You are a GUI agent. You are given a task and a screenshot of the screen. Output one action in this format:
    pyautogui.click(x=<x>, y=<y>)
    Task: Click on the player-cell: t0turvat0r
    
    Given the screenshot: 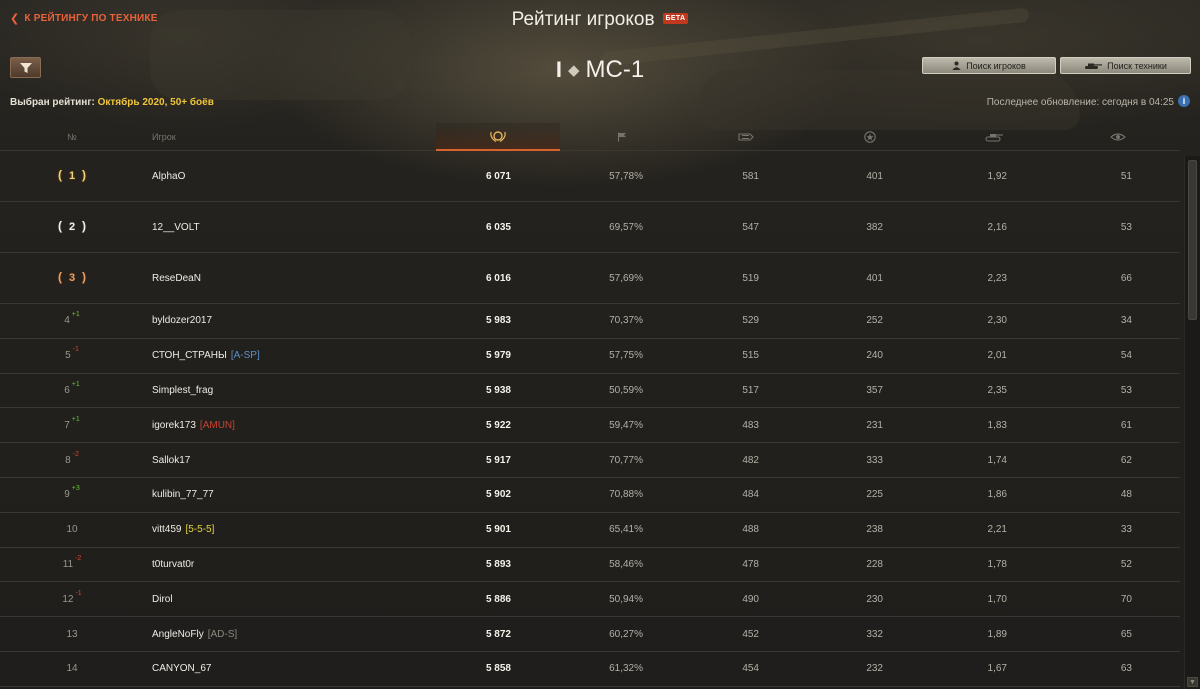 What is the action you would take?
    pyautogui.click(x=302, y=565)
    